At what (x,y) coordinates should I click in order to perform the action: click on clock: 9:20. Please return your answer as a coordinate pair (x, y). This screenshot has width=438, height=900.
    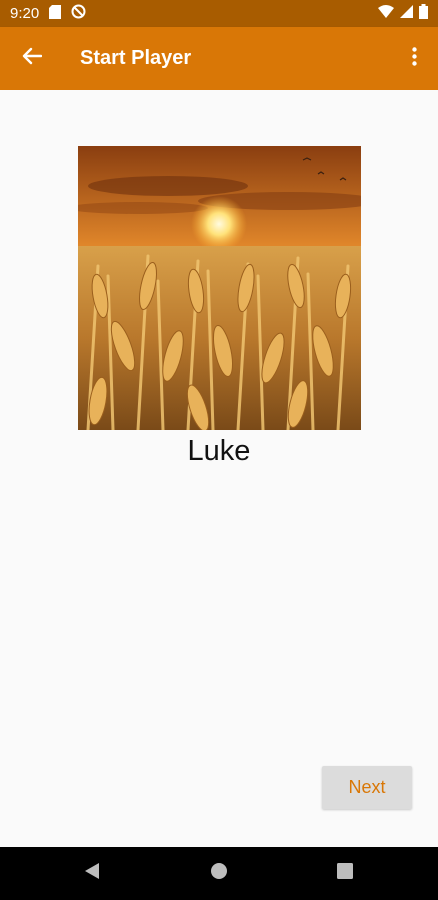
    Looking at the image, I should click on (25, 13).